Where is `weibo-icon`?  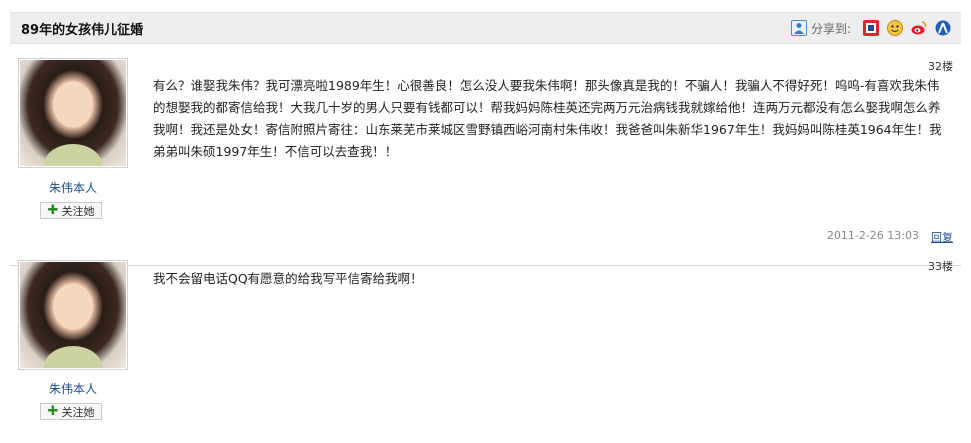 weibo-icon is located at coordinates (919, 28).